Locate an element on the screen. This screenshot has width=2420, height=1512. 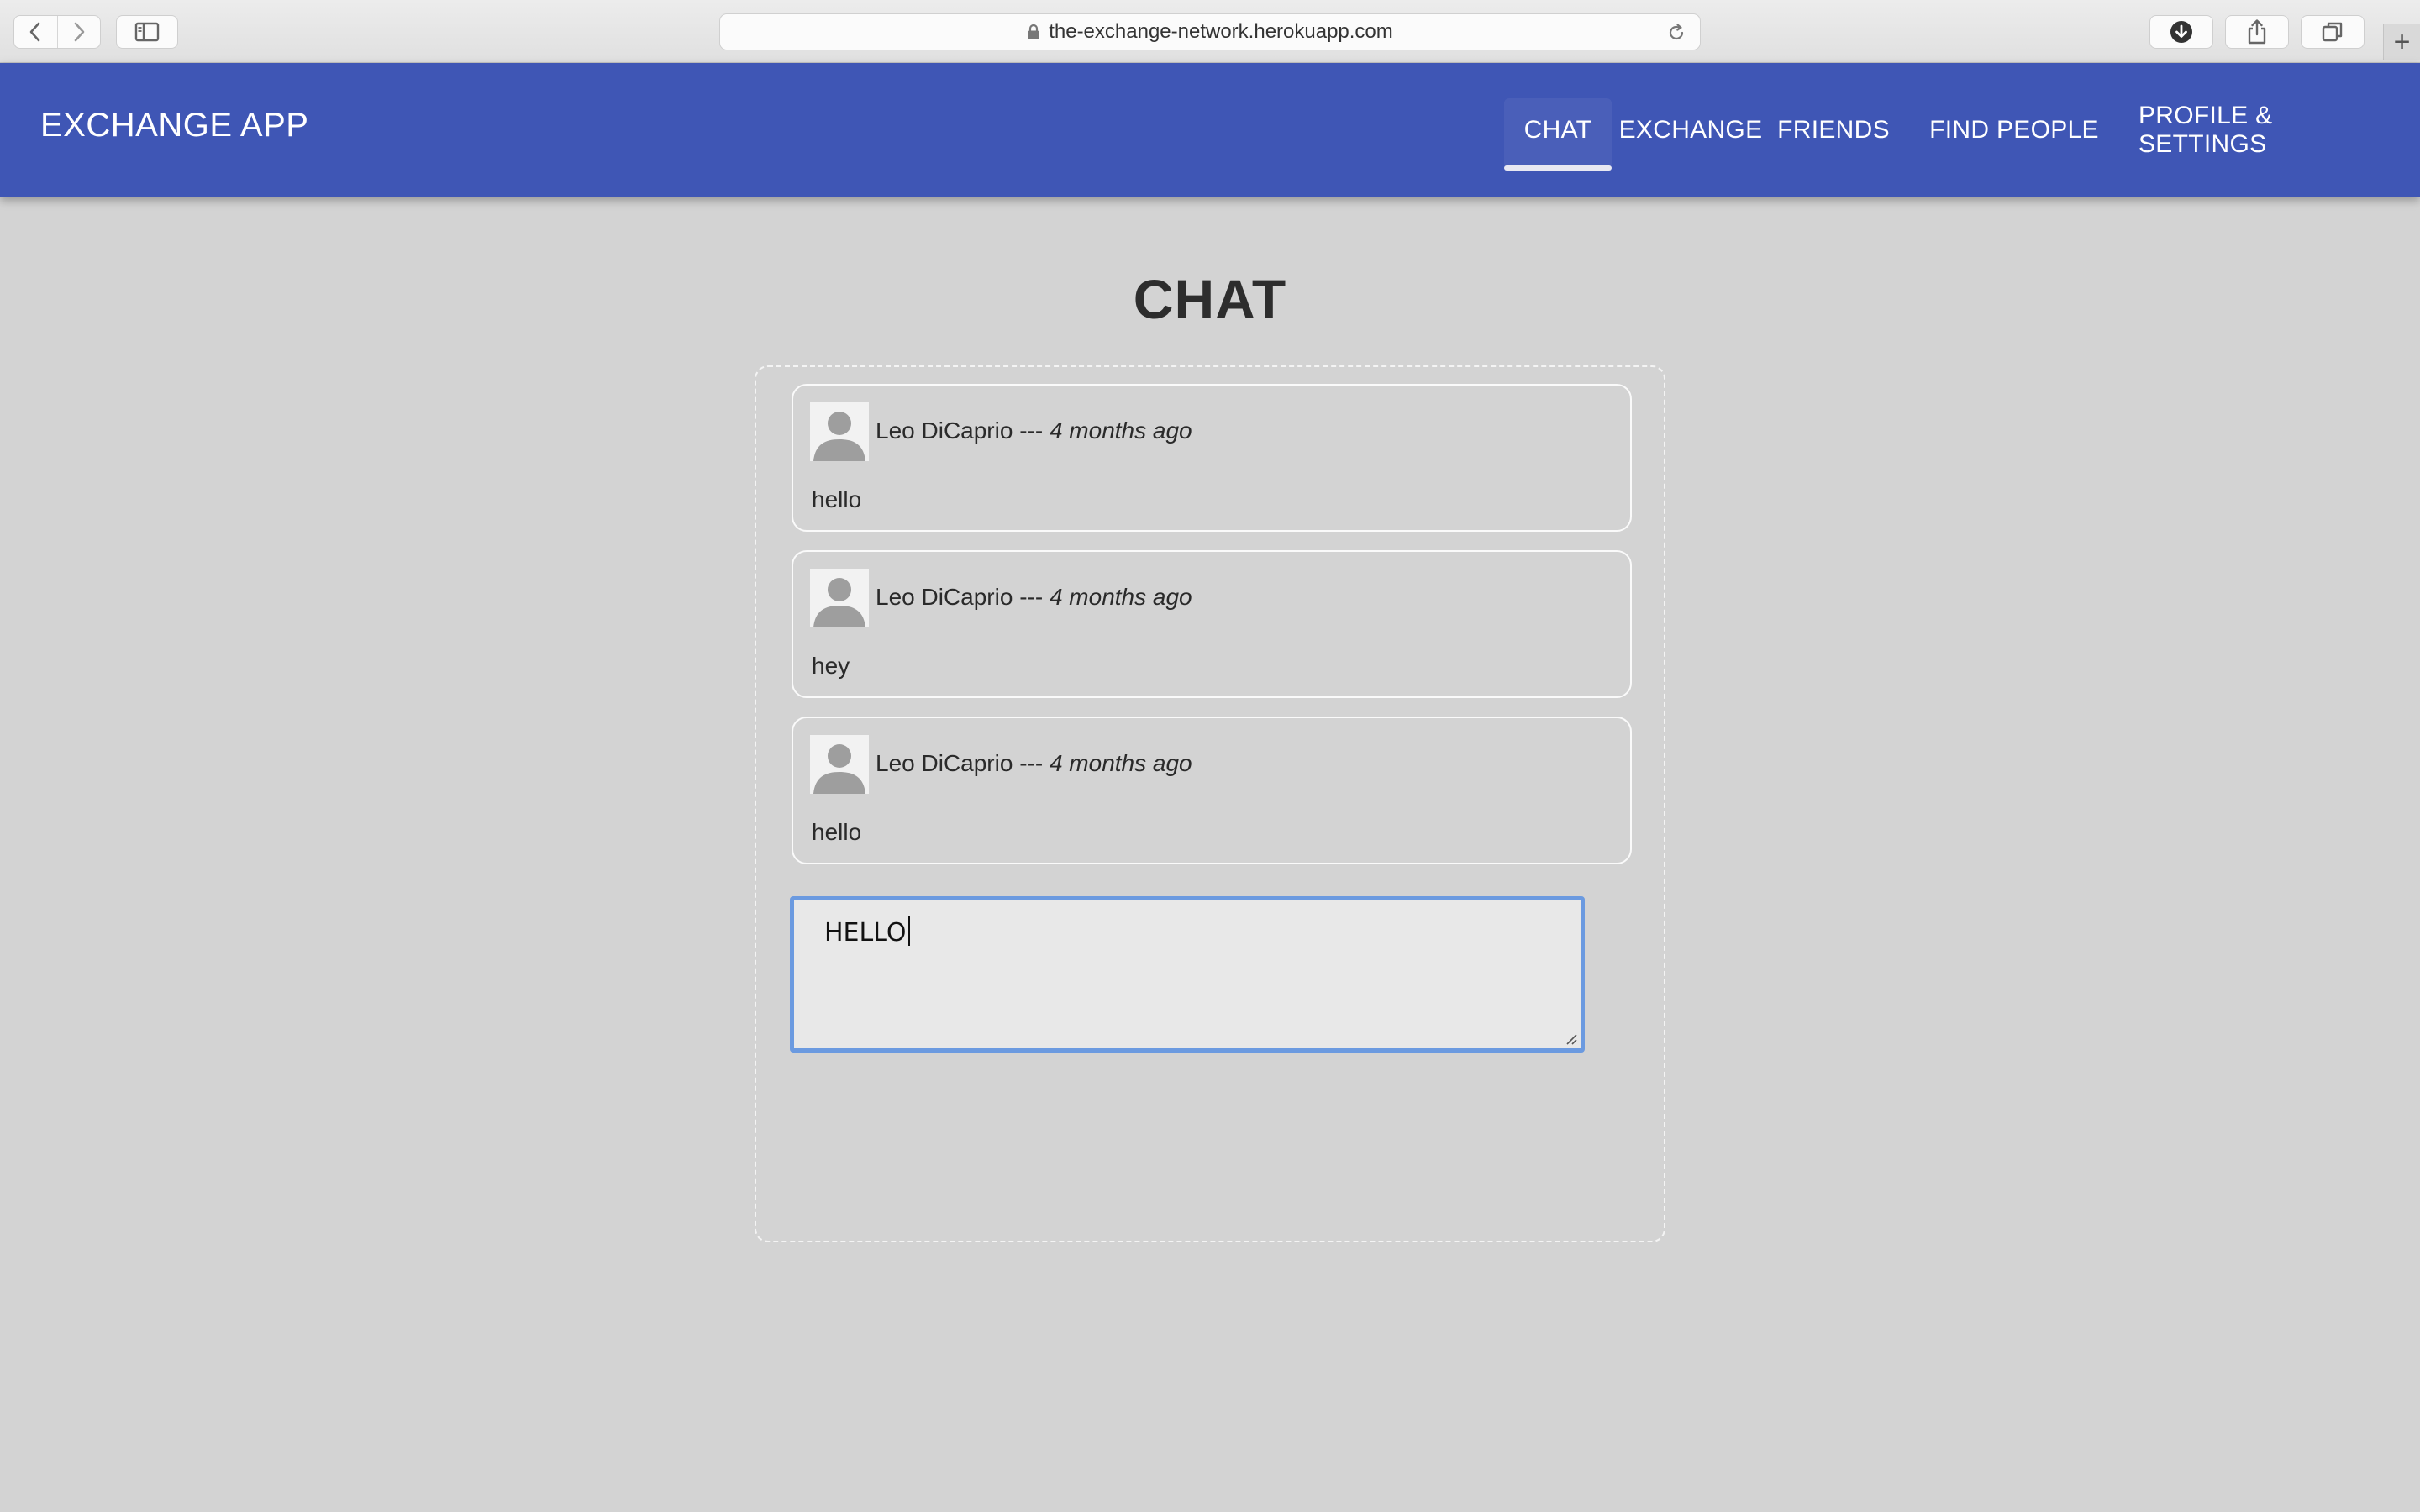
nav-friends-label: FRIENDS is located at coordinates (1833, 130).